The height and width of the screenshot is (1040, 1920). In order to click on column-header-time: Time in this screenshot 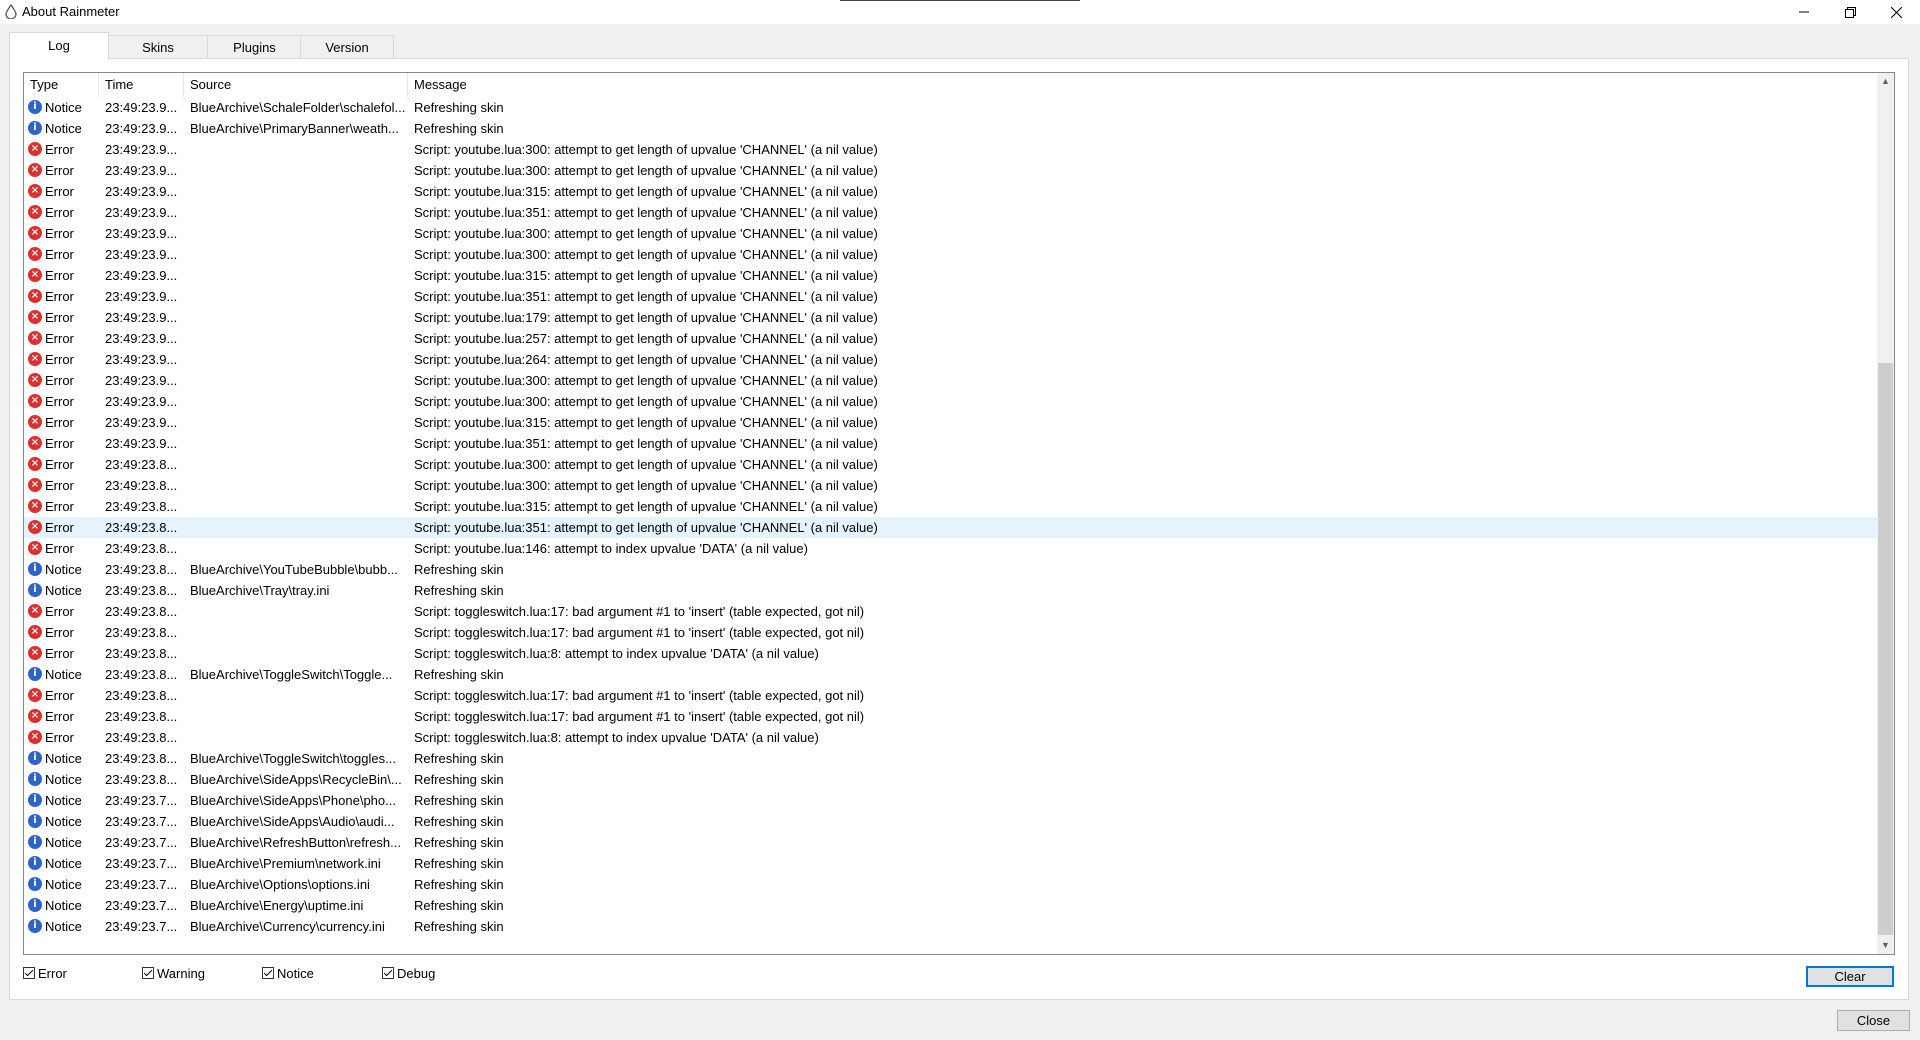, I will do `click(141, 85)`.